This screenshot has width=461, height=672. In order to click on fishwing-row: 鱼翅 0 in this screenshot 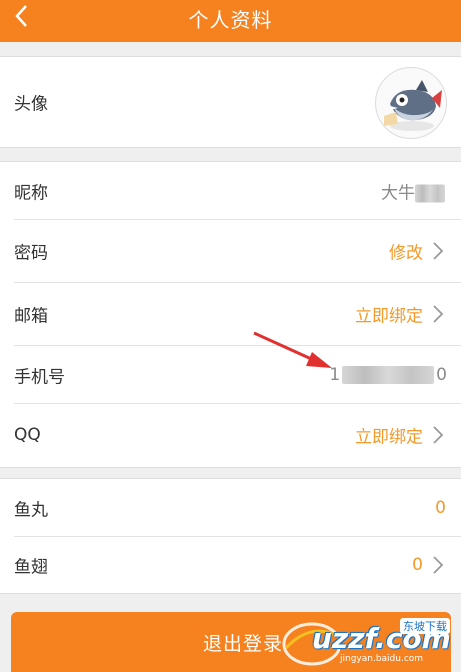, I will do `click(230, 565)`.